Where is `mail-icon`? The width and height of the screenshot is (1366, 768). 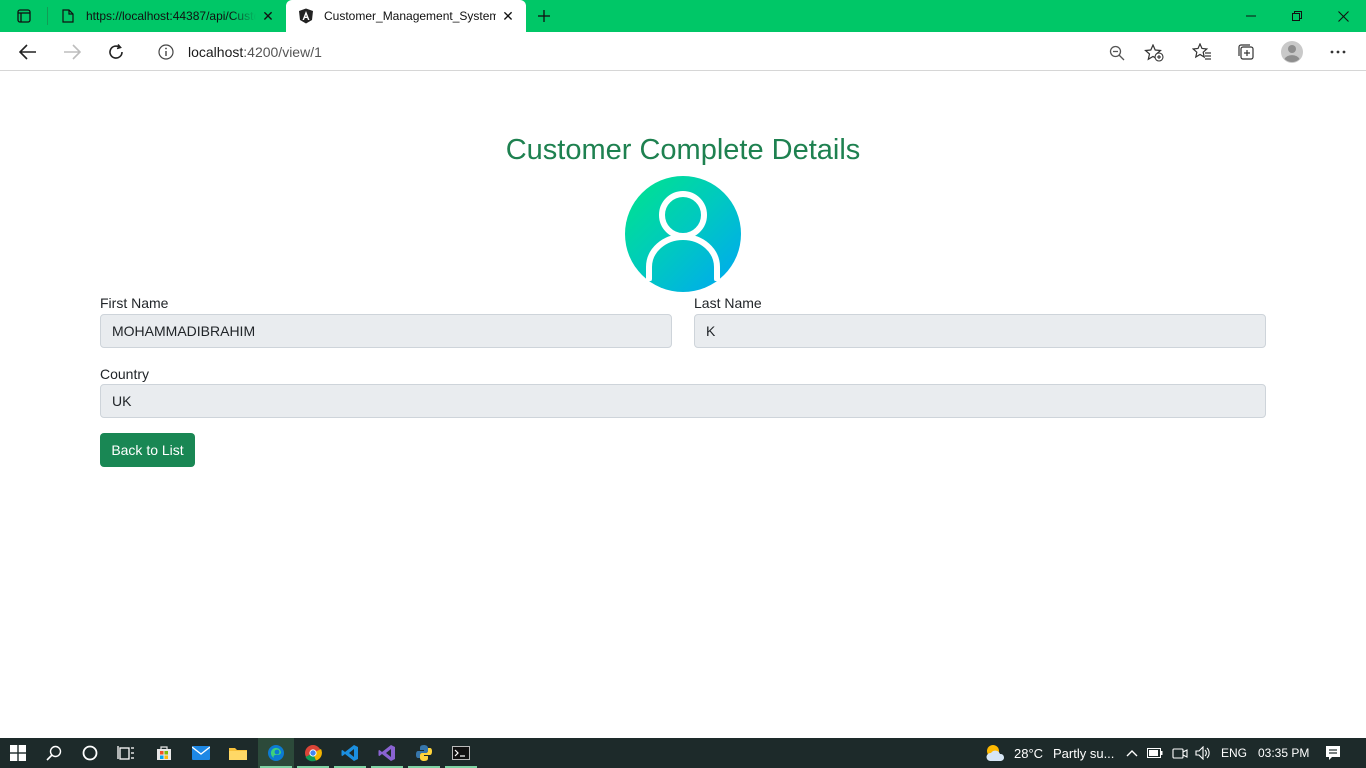 mail-icon is located at coordinates (201, 753).